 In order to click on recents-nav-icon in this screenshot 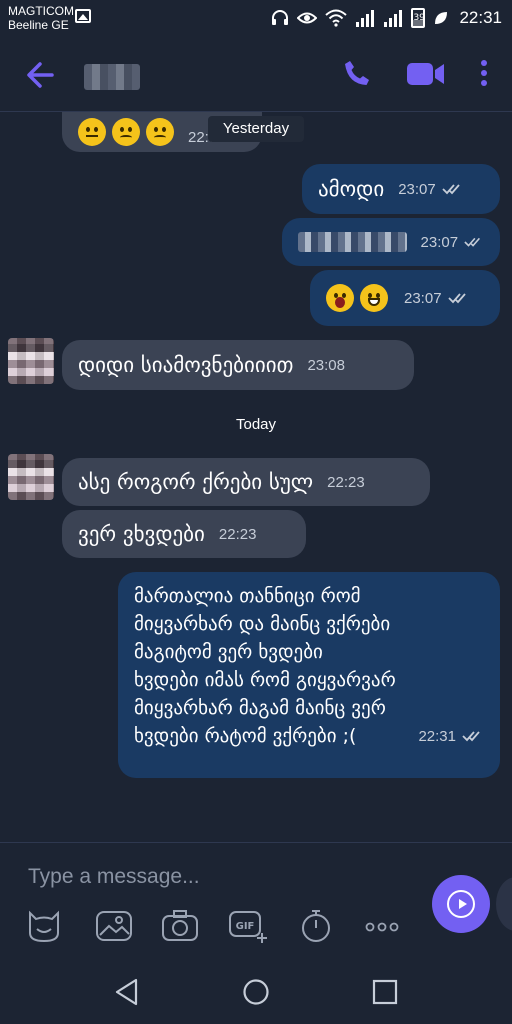, I will do `click(385, 992)`.